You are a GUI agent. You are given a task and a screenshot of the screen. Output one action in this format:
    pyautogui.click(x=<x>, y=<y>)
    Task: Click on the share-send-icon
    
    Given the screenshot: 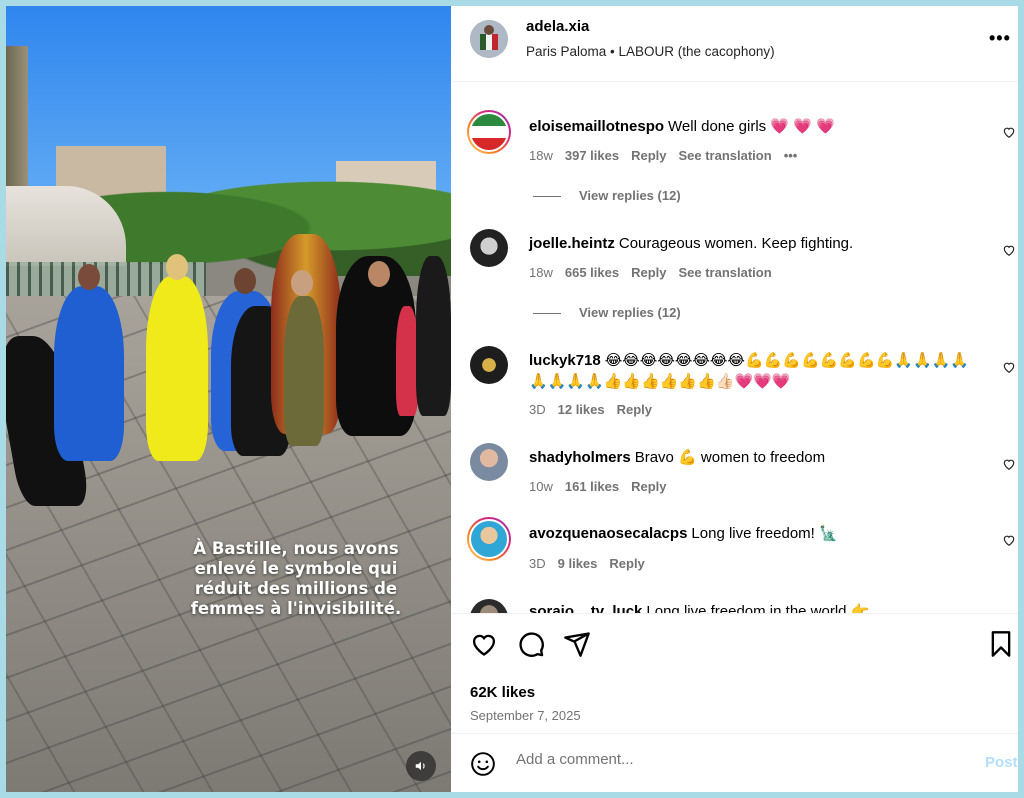 What is the action you would take?
    pyautogui.click(x=577, y=644)
    